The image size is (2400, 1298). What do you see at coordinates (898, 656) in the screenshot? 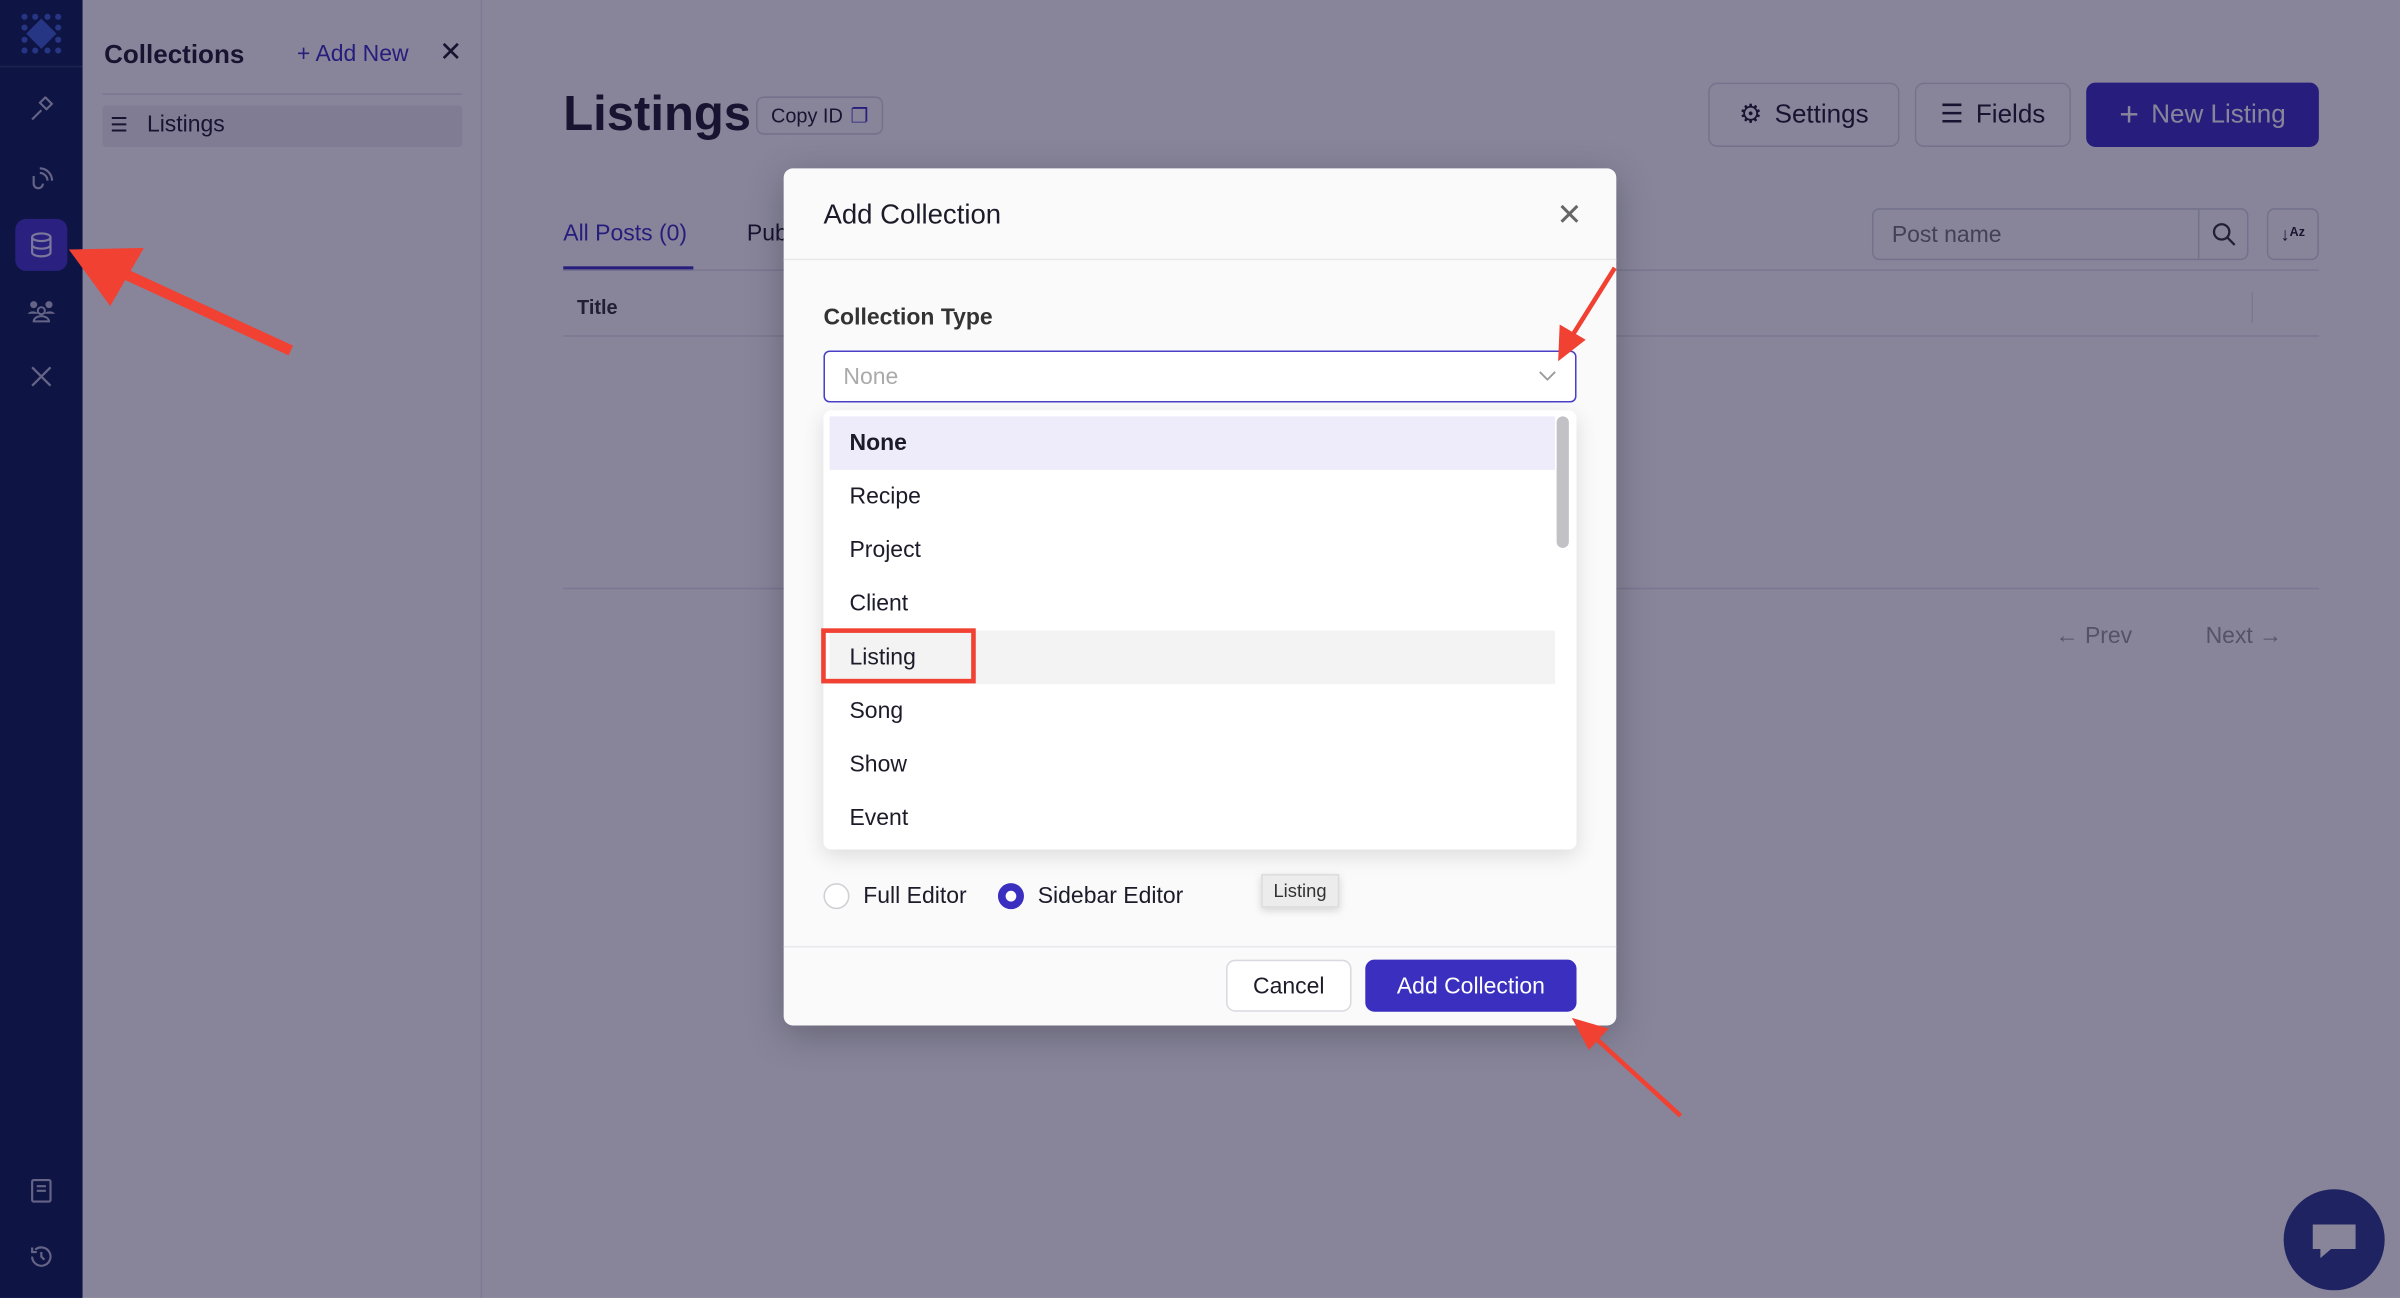
I see `highlight-box` at bounding box center [898, 656].